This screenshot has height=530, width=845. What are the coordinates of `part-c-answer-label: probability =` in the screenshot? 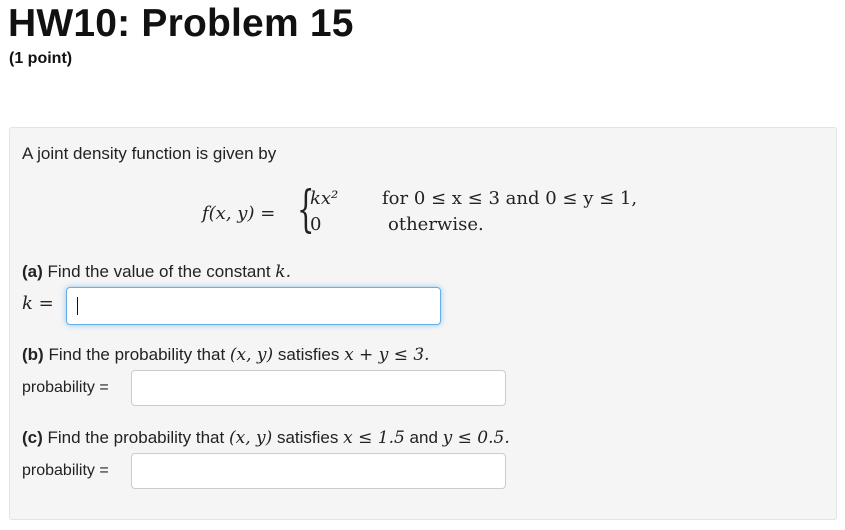 It's located at (65, 470).